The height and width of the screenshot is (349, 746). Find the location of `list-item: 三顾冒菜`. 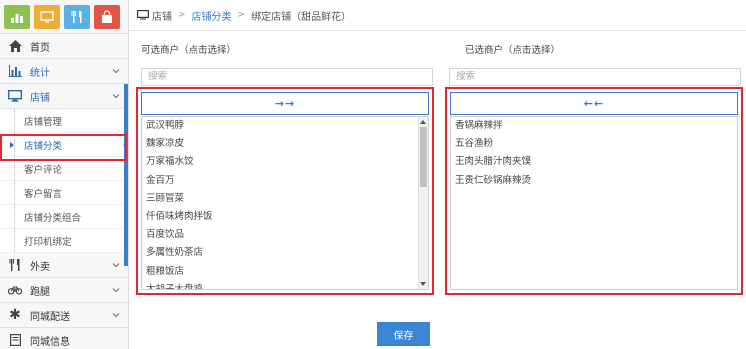

list-item: 三顾冒菜 is located at coordinates (285, 199).